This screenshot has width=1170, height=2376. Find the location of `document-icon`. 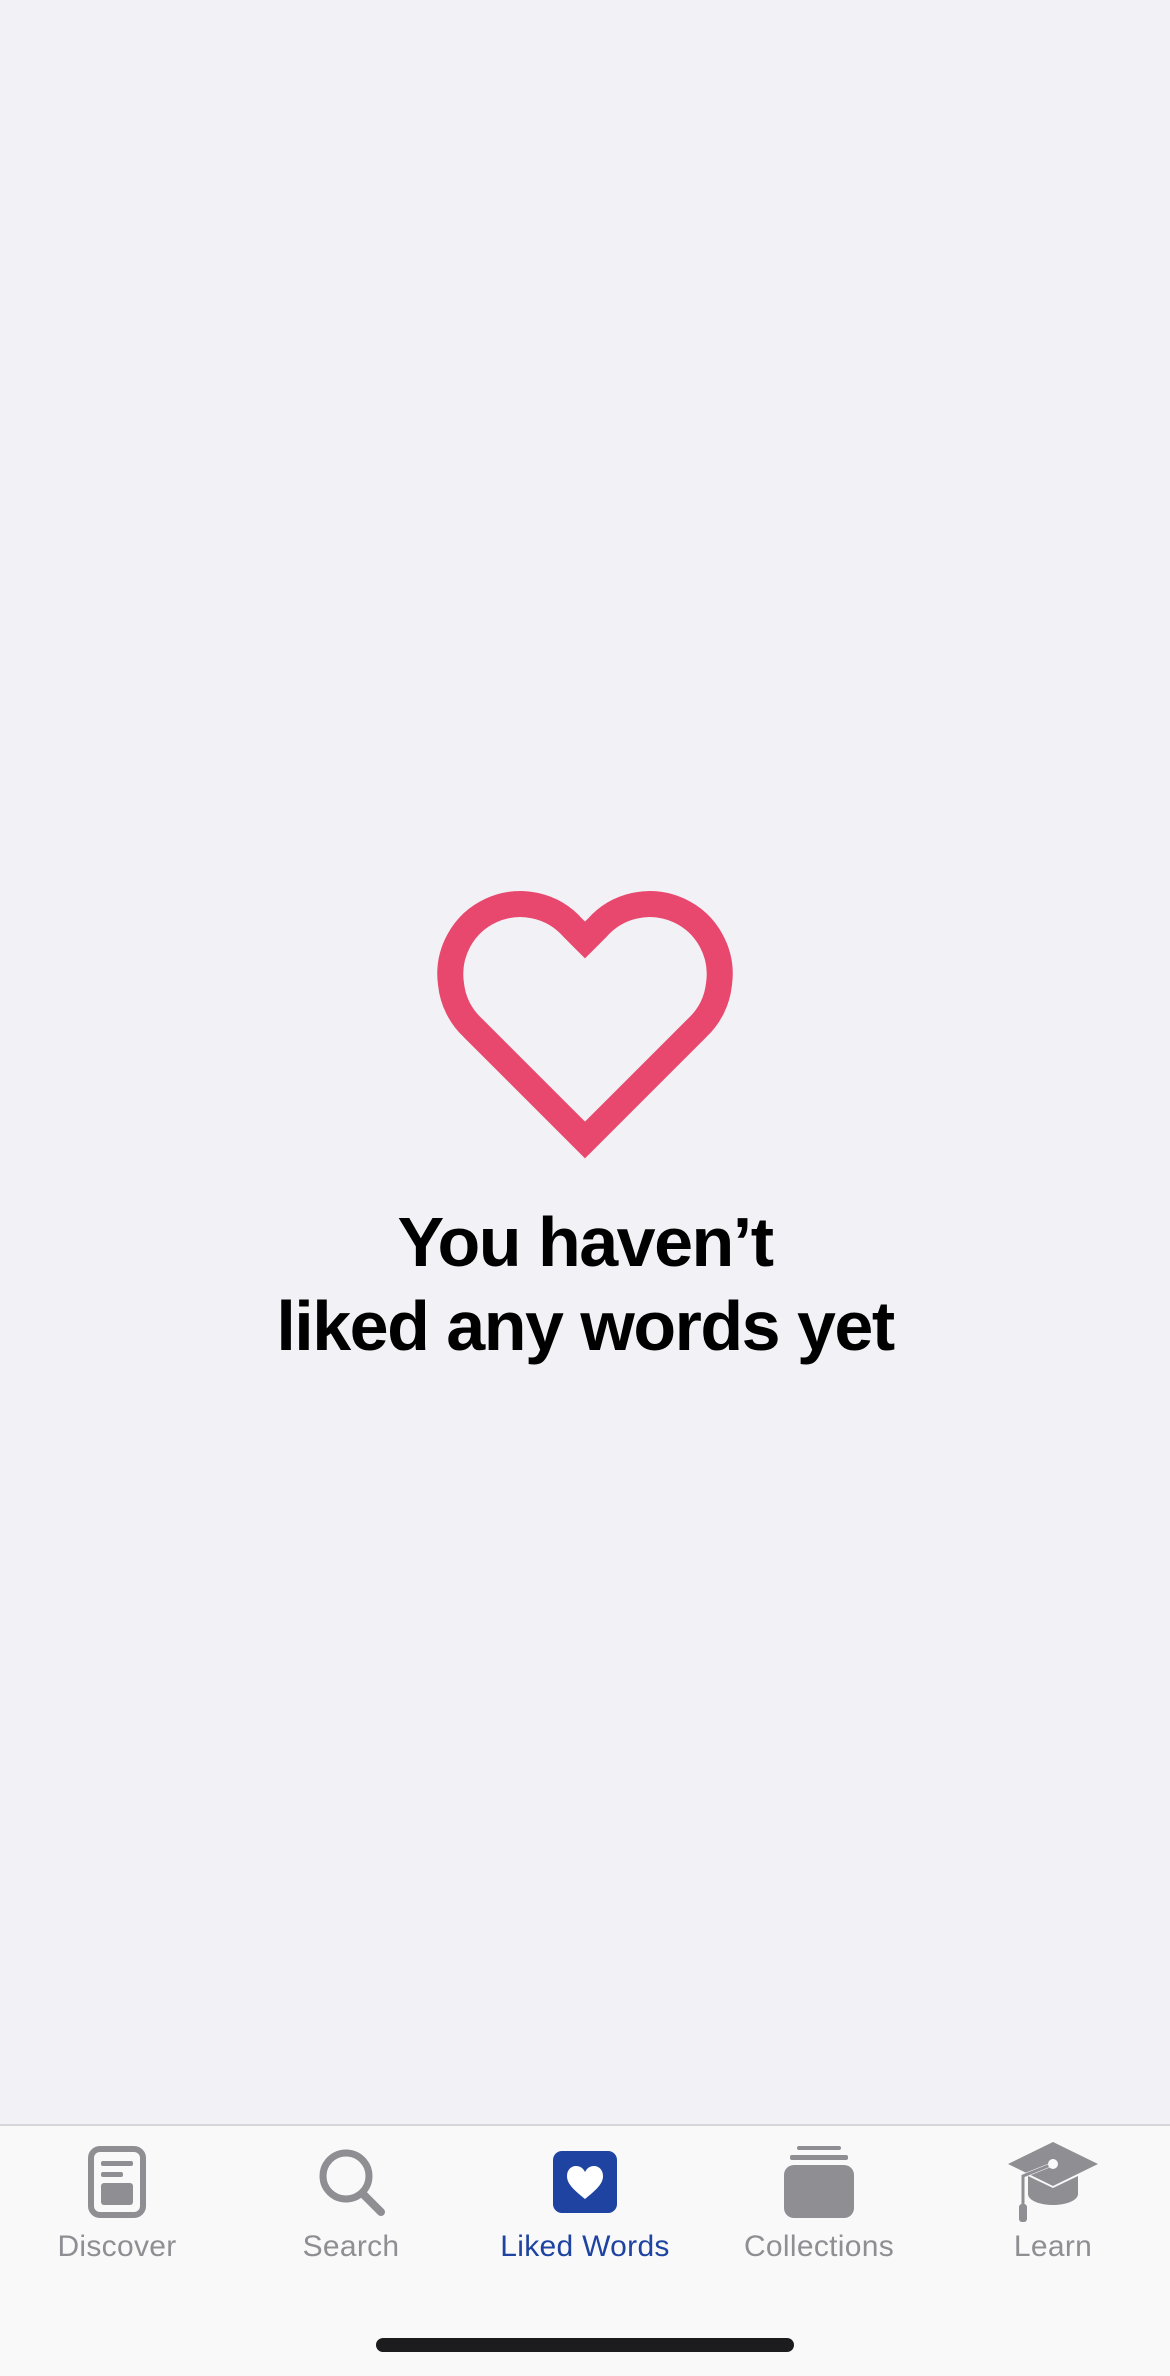

document-icon is located at coordinates (117, 2182).